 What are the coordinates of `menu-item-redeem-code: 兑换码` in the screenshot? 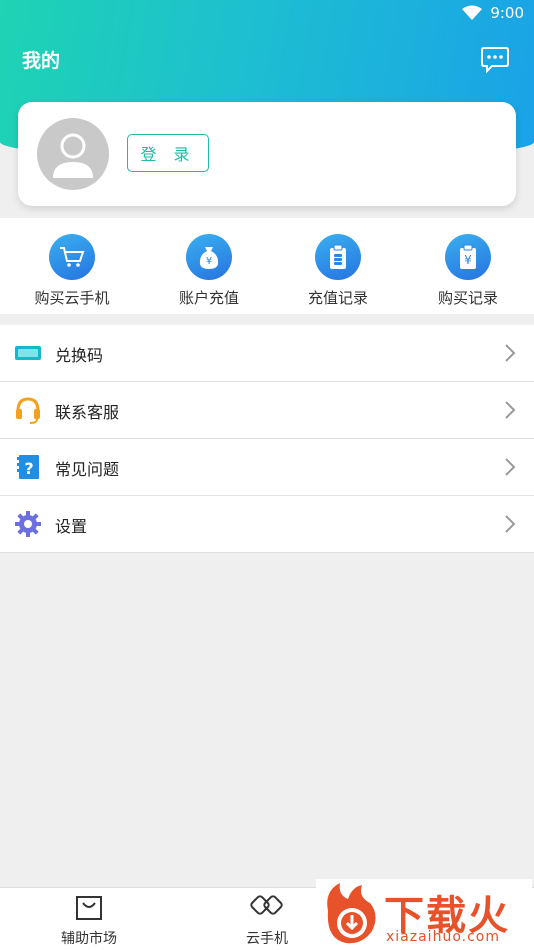 It's located at (267, 353).